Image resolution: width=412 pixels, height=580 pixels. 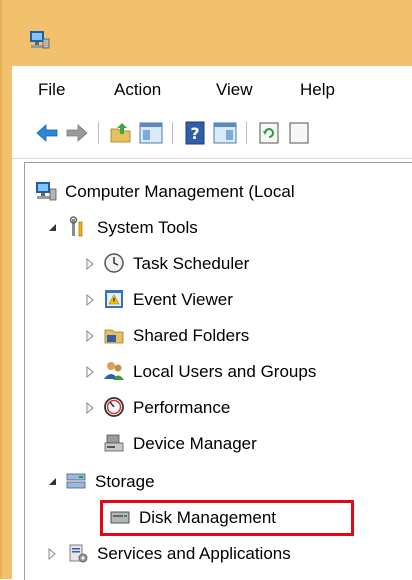 What do you see at coordinates (182, 407) in the screenshot?
I see `tree-item-label: Performance` at bounding box center [182, 407].